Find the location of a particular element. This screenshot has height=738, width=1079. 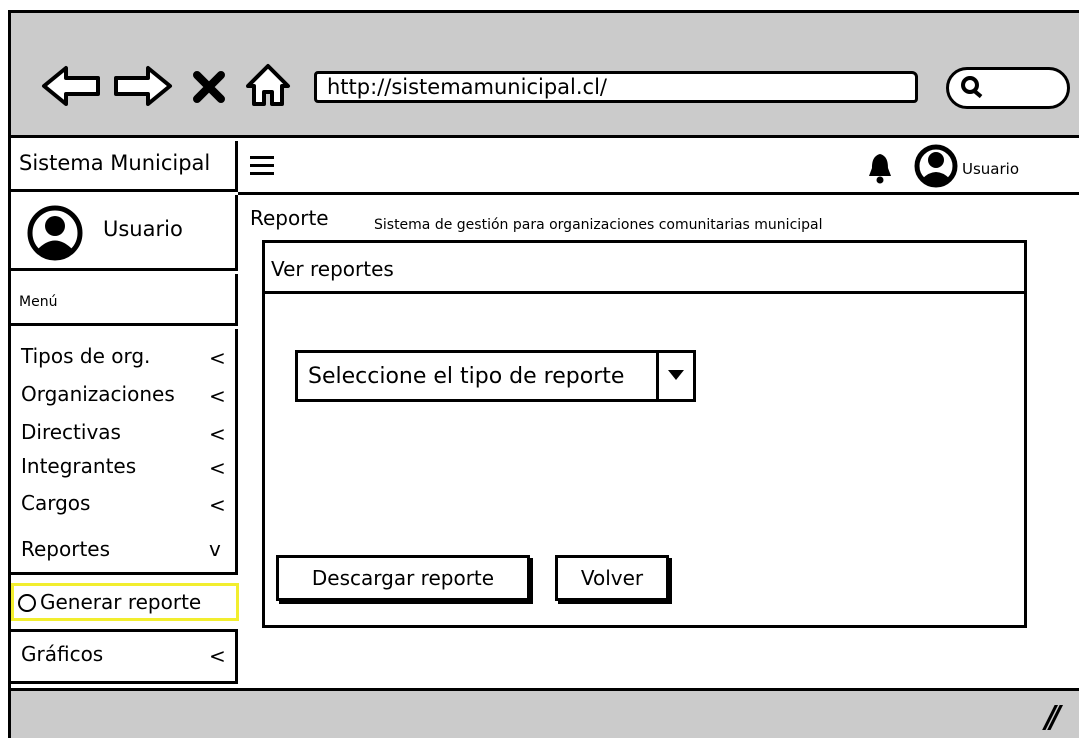

bell-icon is located at coordinates (880, 168).